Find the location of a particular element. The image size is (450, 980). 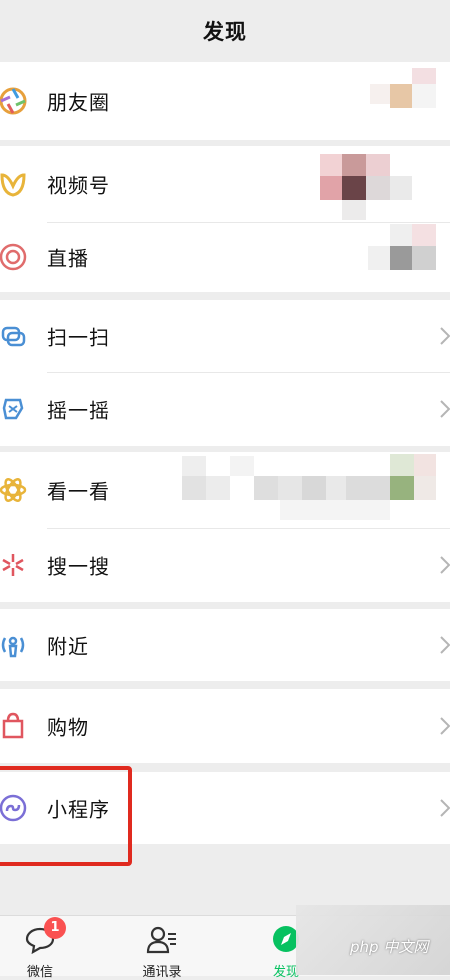

unread-badge: 1 is located at coordinates (55, 928).